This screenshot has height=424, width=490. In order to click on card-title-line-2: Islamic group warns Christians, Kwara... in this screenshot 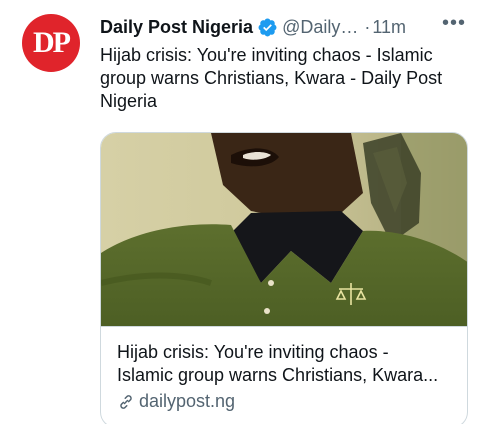, I will do `click(278, 375)`.